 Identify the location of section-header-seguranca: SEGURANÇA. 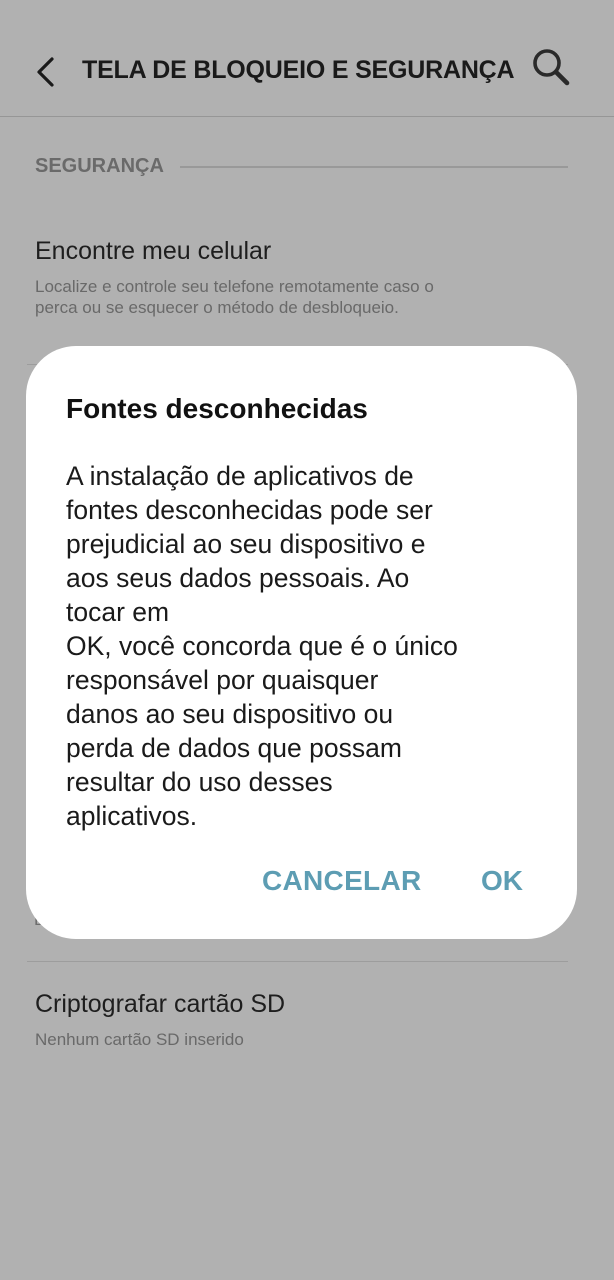
(99, 166).